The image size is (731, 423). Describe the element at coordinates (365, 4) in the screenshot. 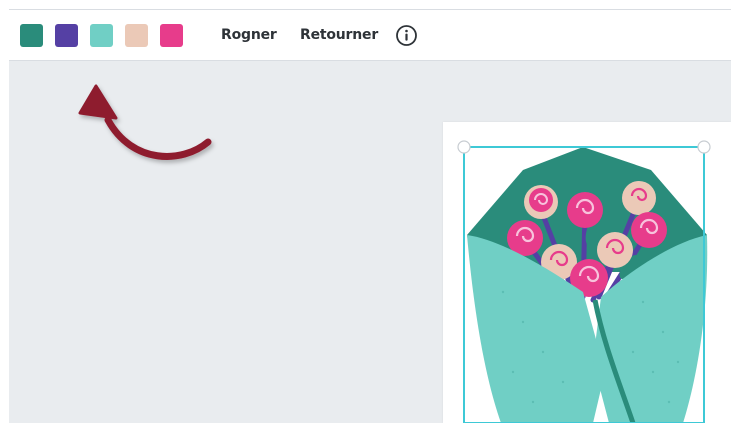

I see `window-frame-top` at that location.